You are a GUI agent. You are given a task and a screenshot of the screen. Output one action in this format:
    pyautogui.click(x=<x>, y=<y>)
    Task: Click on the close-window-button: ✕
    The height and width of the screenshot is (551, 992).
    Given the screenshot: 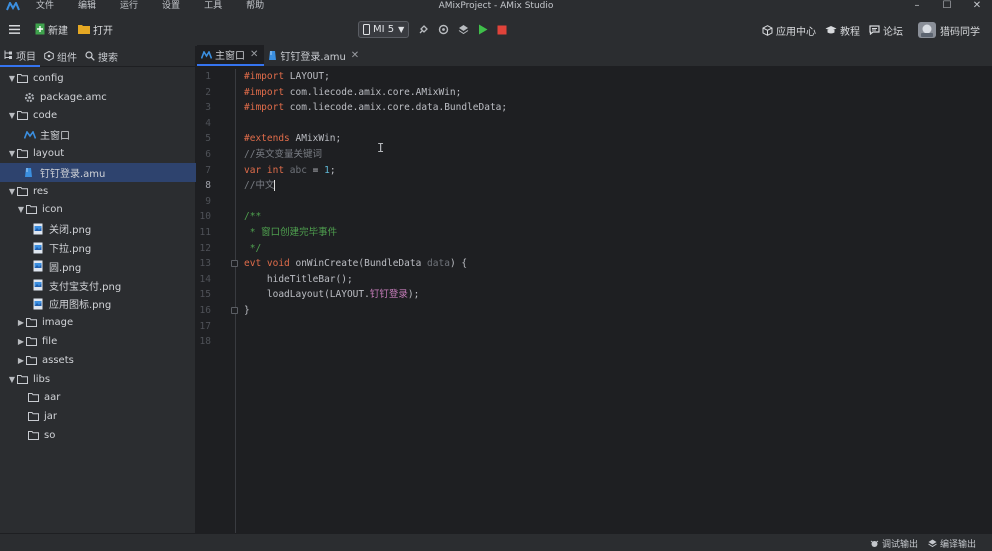 What is the action you would take?
    pyautogui.click(x=977, y=6)
    